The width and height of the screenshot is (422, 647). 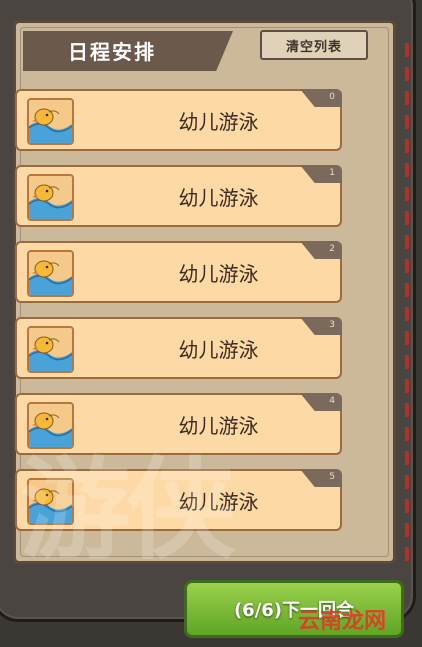 I want to click on schedule-item: 3 幼儿游泳, so click(x=178, y=348).